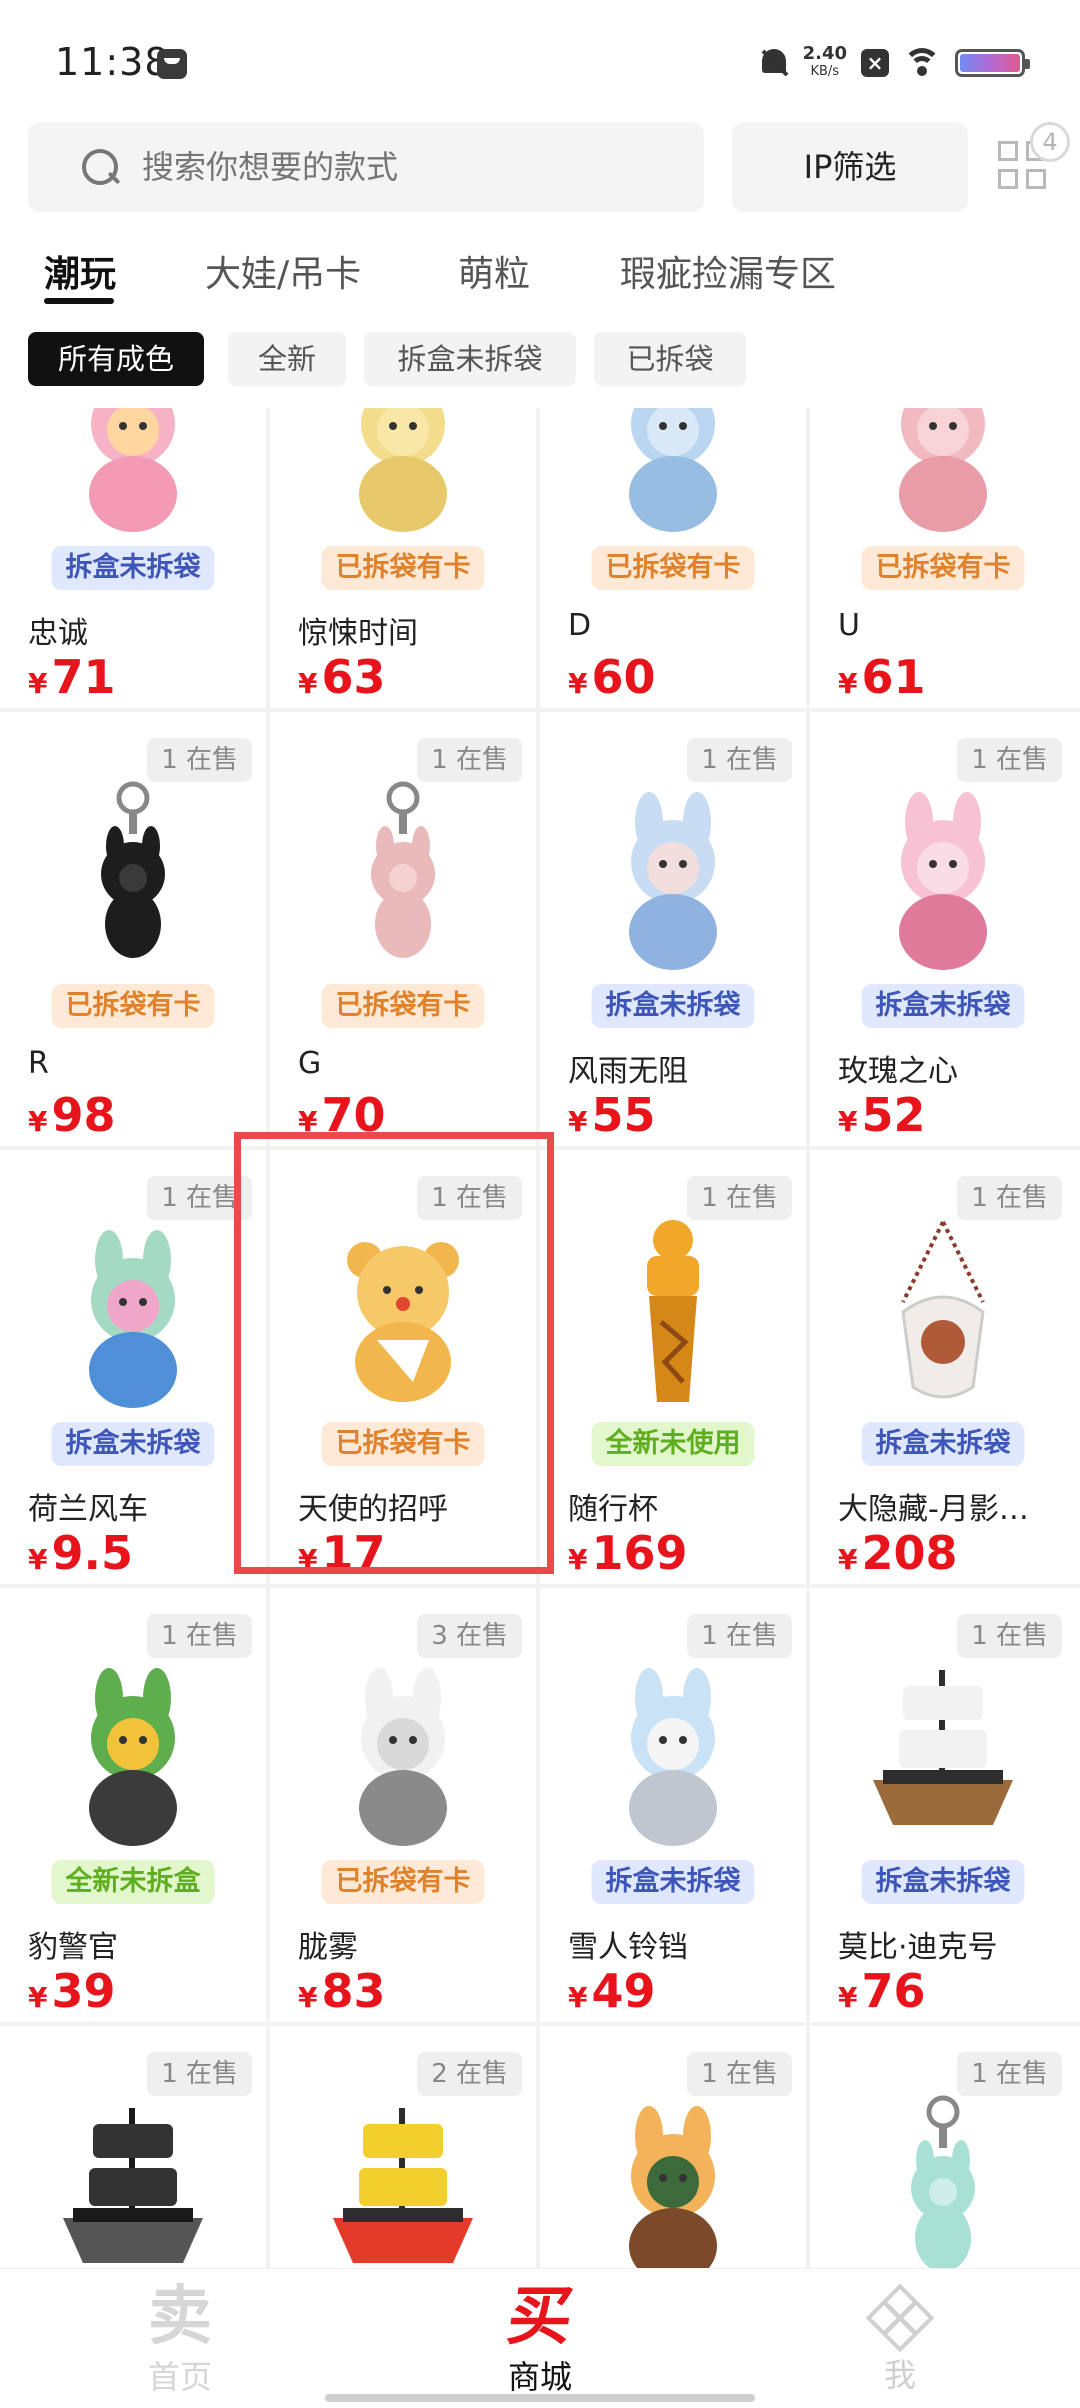 The height and width of the screenshot is (2408, 1080). Describe the element at coordinates (80, 1553) in the screenshot. I see `product-price: ¥9.5` at that location.